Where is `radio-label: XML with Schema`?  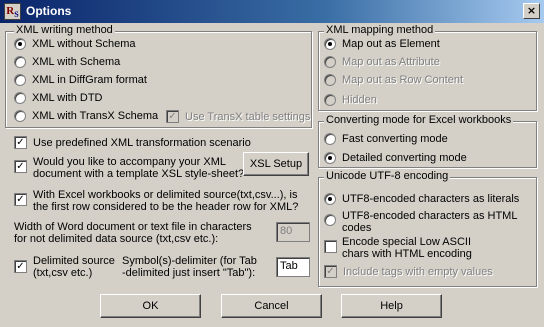
radio-label: XML with Schema is located at coordinates (76, 62).